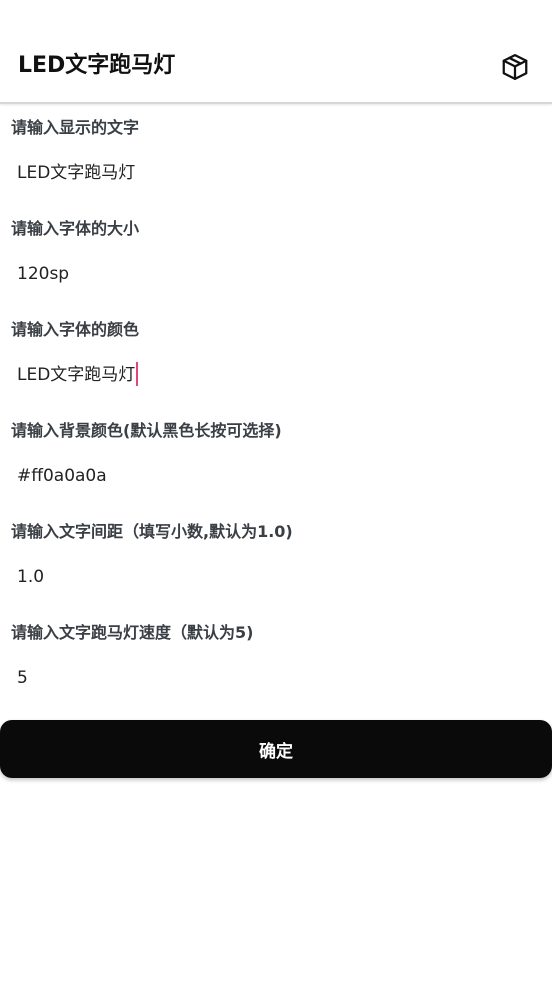 The image size is (552, 983). What do you see at coordinates (276, 255) in the screenshot?
I see `font-size-field-group: 请输入字体的大小 120sp` at bounding box center [276, 255].